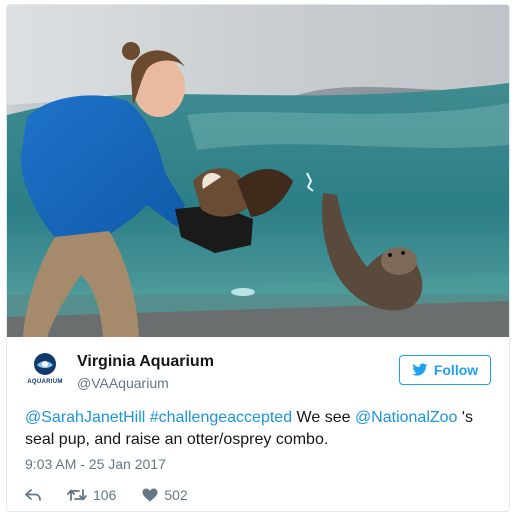 The width and height of the screenshot is (516, 514). Describe the element at coordinates (45, 364) in the screenshot. I see `aquarium-logo-icon` at that location.